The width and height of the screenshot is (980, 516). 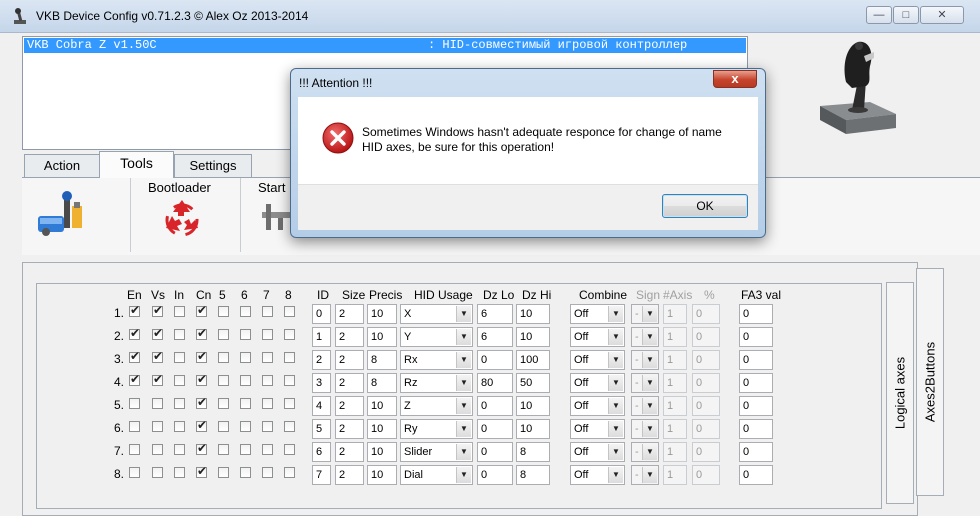 I want to click on precis-field: 8, so click(x=382, y=383).